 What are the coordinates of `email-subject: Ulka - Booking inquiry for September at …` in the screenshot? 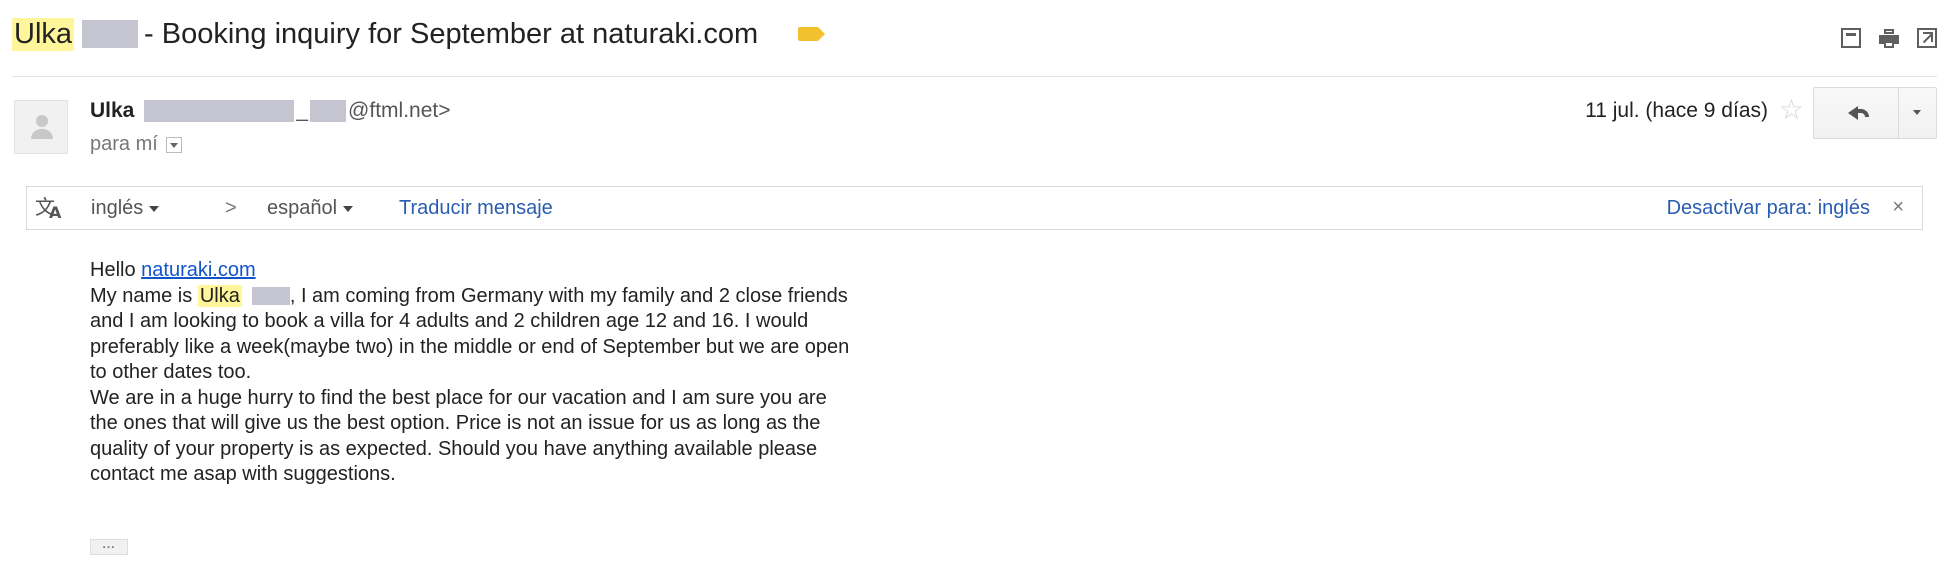 It's located at (419, 34).